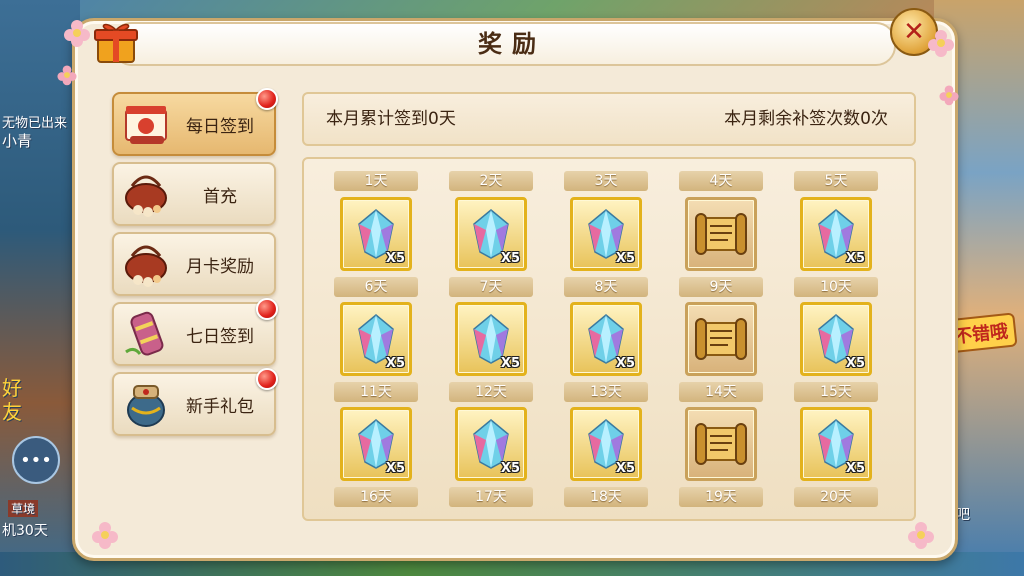 The width and height of the screenshot is (1024, 576). I want to click on day-label: 18天, so click(606, 497).